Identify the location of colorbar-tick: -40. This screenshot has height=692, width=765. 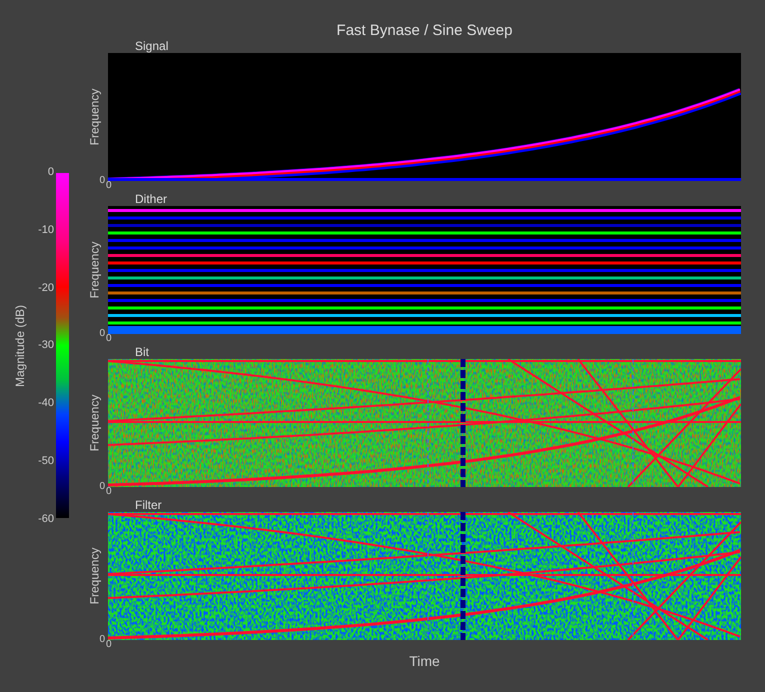
(46, 403).